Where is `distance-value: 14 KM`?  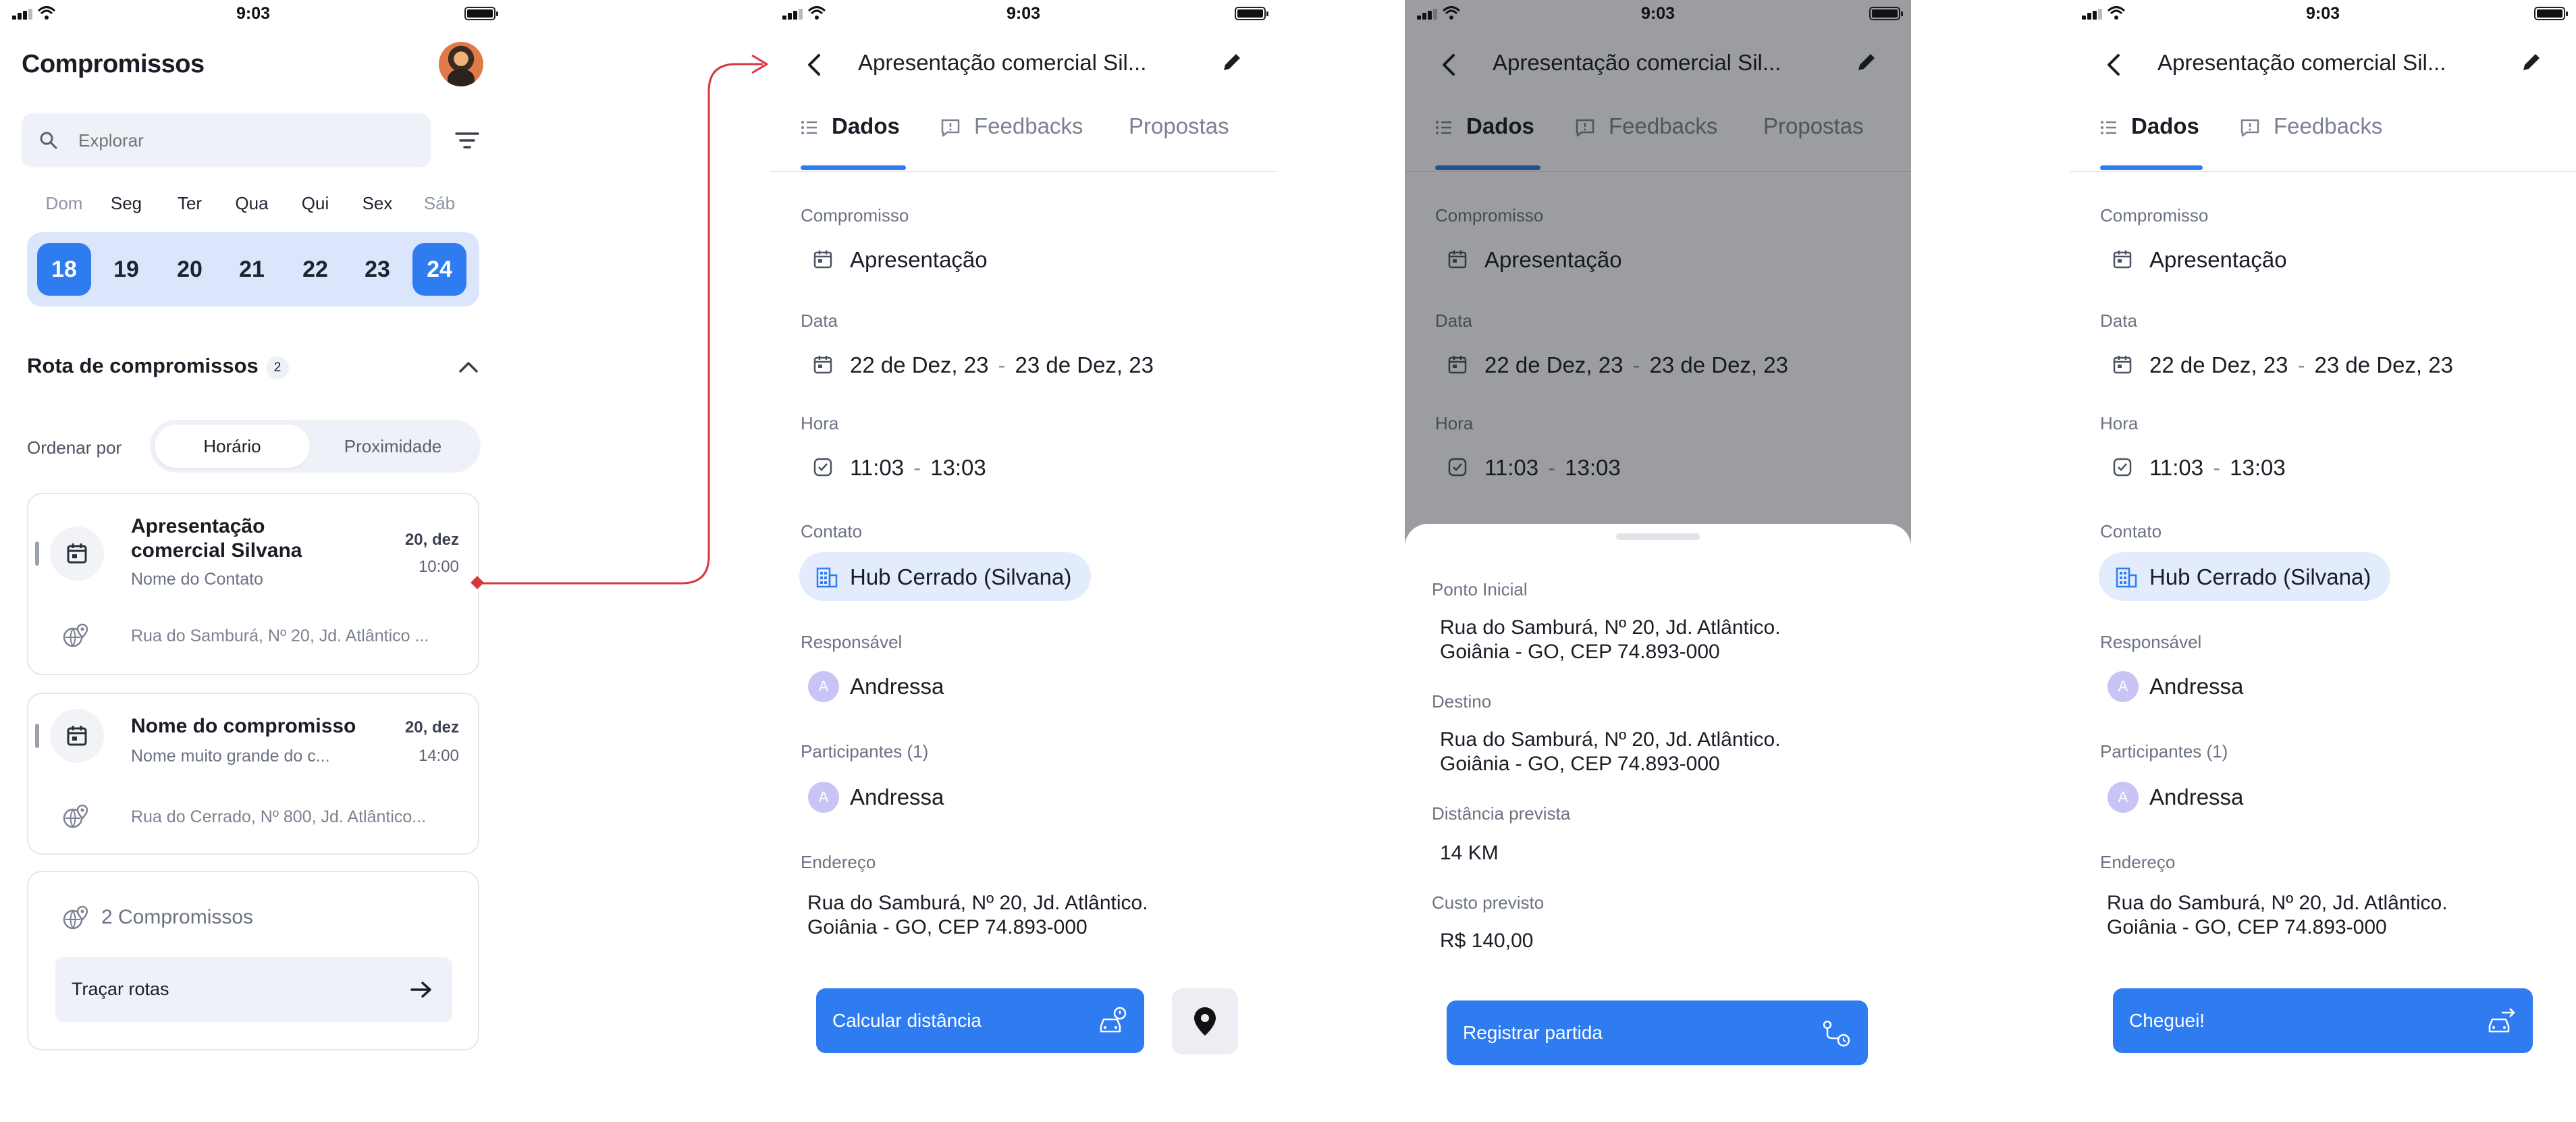 distance-value: 14 KM is located at coordinates (1469, 853).